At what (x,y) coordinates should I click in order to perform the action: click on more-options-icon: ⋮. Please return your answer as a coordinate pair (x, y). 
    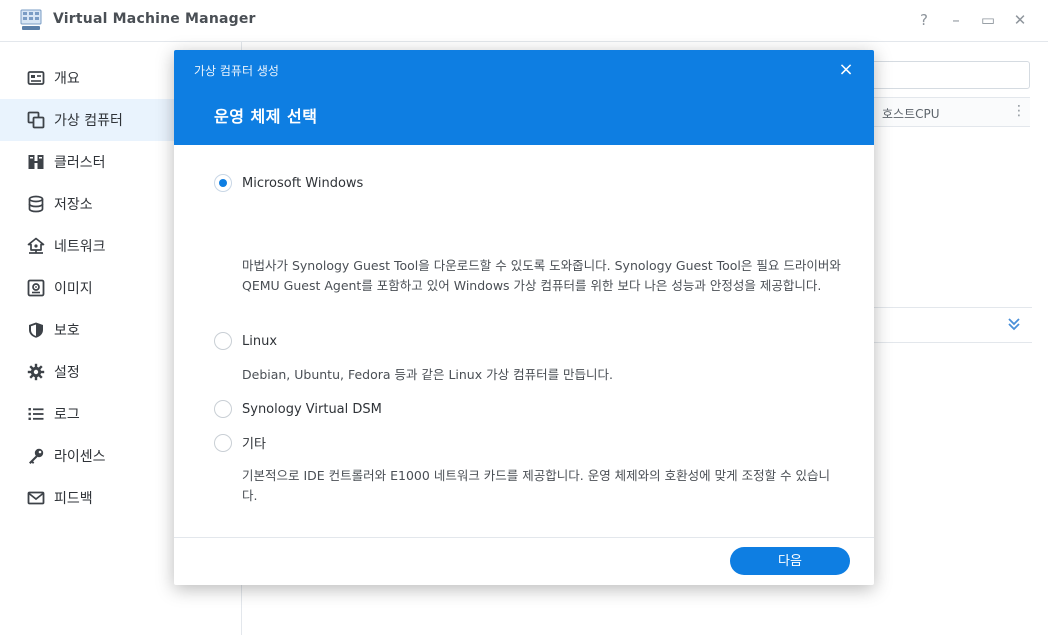
    Looking at the image, I should click on (1019, 111).